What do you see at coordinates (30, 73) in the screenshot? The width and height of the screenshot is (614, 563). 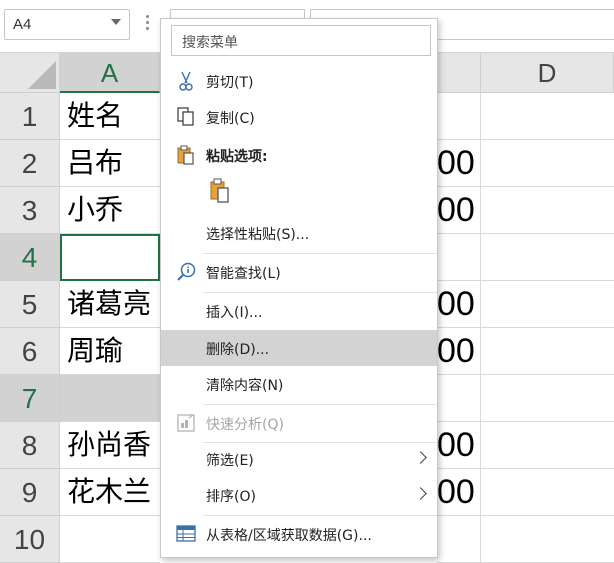 I see `select-all-corner` at bounding box center [30, 73].